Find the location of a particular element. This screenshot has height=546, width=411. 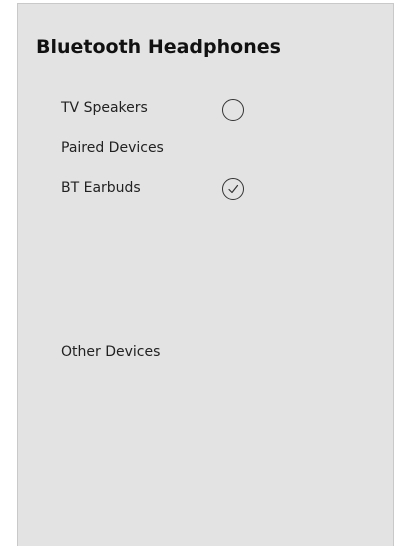

radio-check-icon is located at coordinates (233, 189).